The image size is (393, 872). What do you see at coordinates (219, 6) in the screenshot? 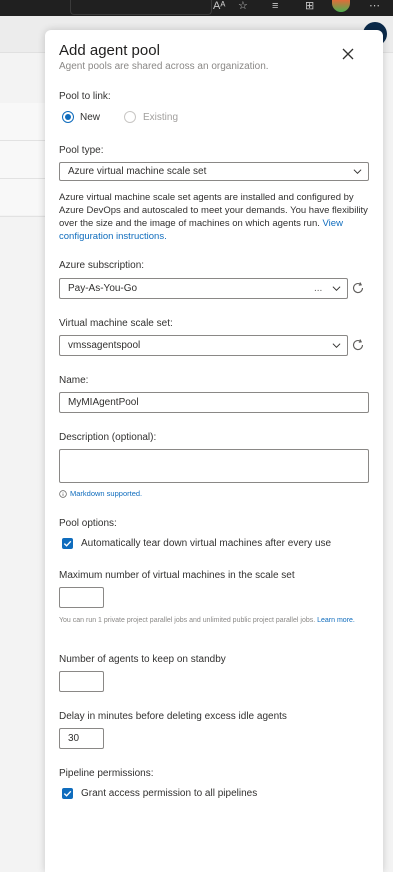
I see `read-aloud-icon: Aᴬ` at bounding box center [219, 6].